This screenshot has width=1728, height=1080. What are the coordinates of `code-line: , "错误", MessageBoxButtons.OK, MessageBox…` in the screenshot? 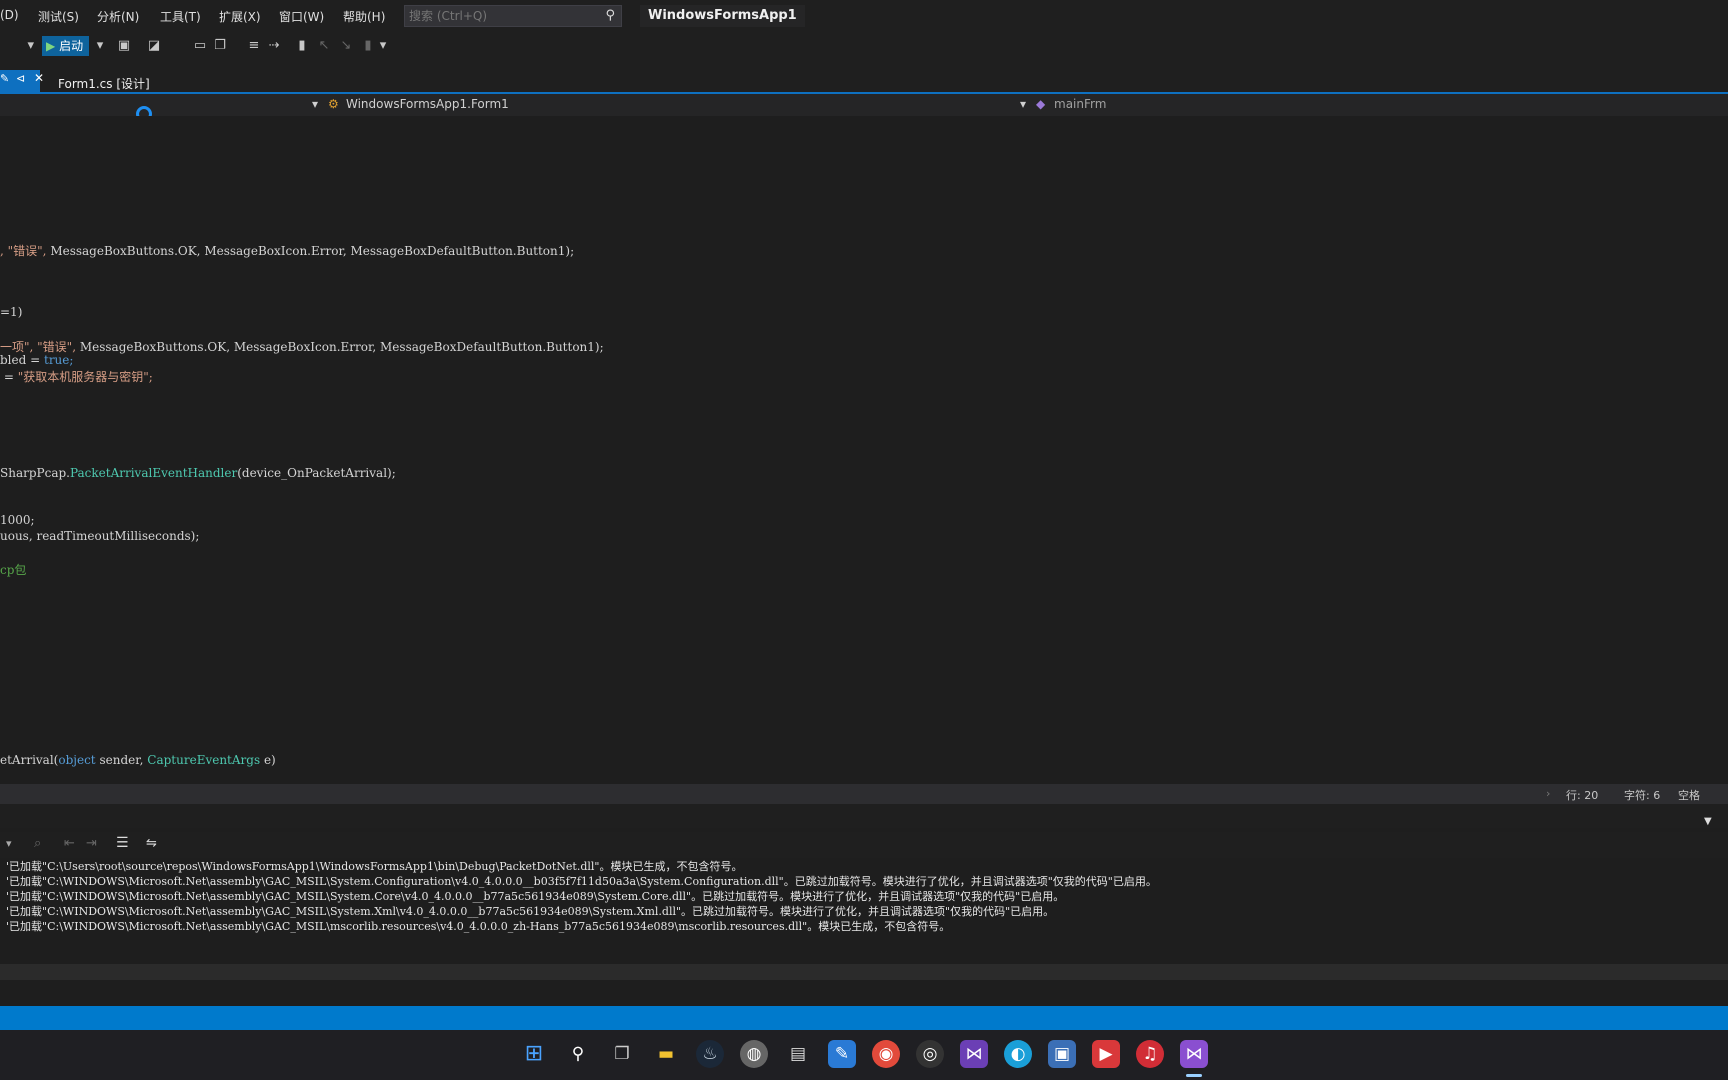 It's located at (287, 251).